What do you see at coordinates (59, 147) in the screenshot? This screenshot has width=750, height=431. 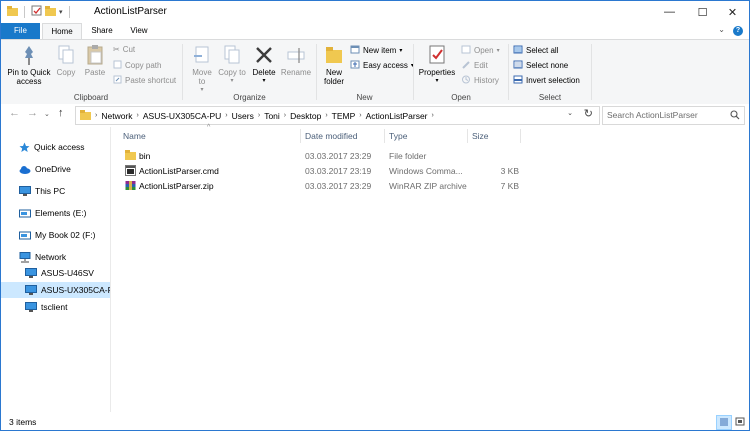 I see `nav-item-label: Quick access` at bounding box center [59, 147].